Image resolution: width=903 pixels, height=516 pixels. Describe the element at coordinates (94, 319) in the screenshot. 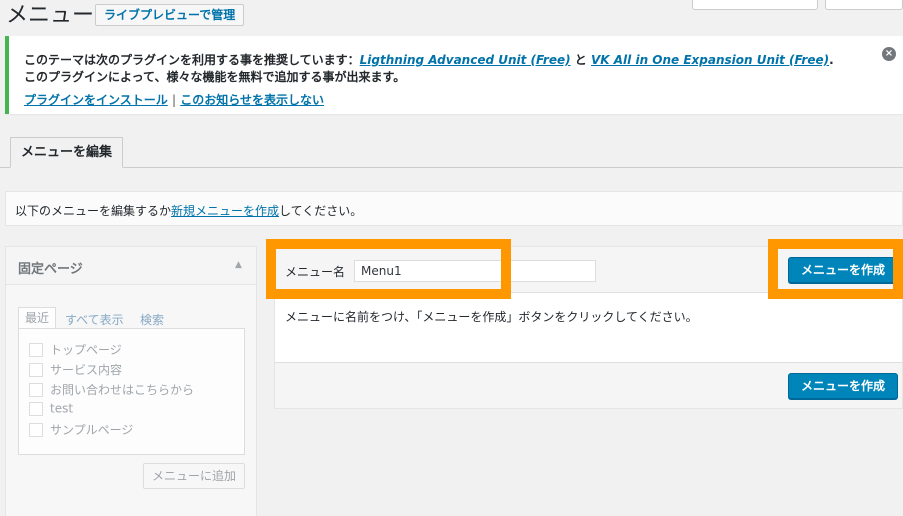

I see `tab-view-all: すべて表示` at that location.